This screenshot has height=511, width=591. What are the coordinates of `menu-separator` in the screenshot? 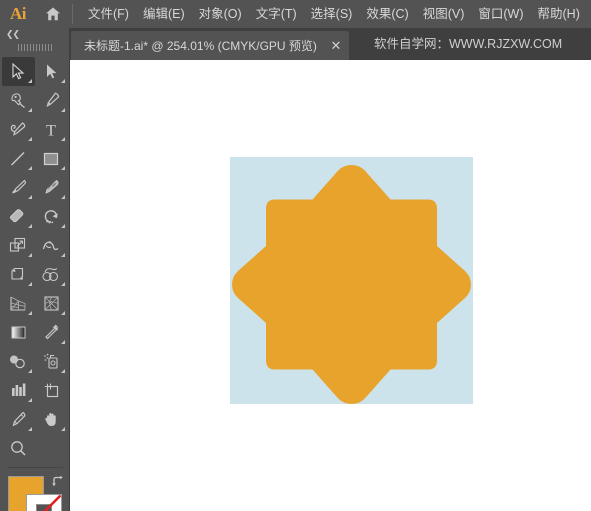 It's located at (72, 14).